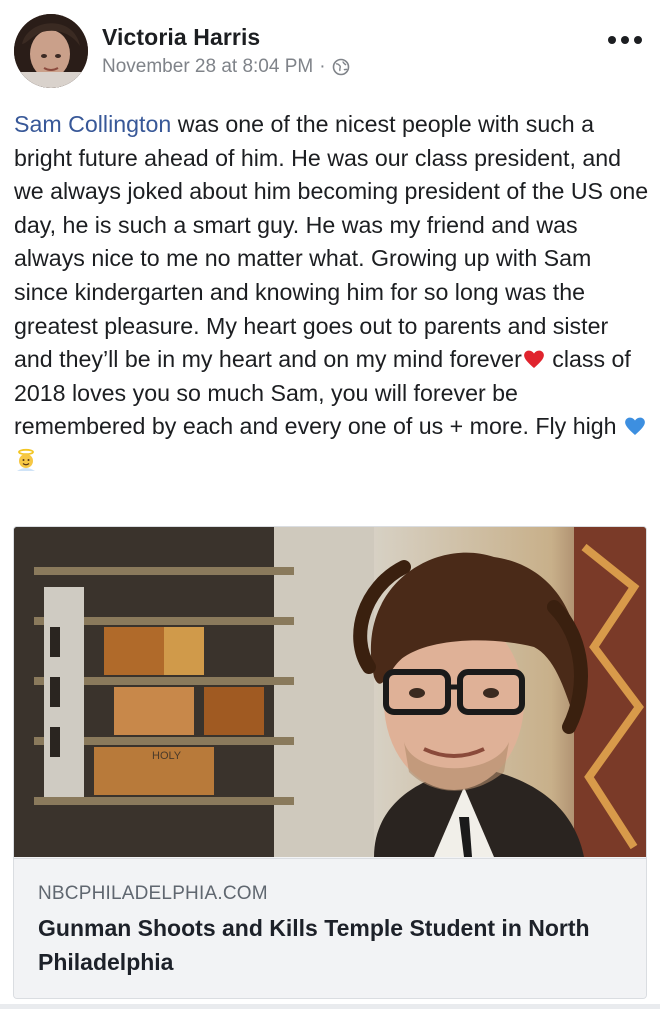 The height and width of the screenshot is (1009, 660). Describe the element at coordinates (635, 426) in the screenshot. I see `blue-heart-emoji` at that location.